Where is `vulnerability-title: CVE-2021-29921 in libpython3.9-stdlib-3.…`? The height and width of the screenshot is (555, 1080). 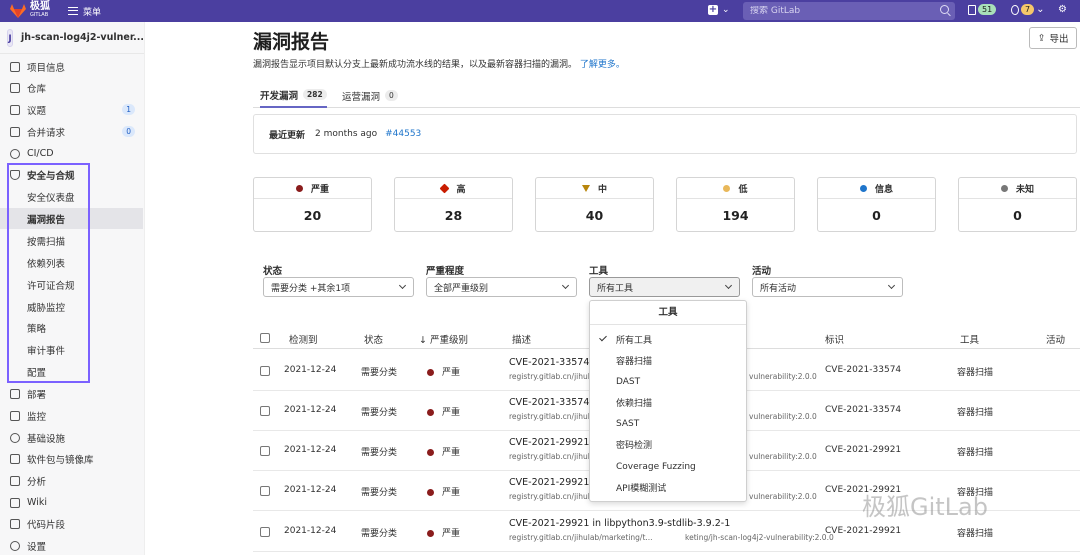
vulnerability-title: CVE-2021-29921 in libpython3.9-stdlib-3.… is located at coordinates (619, 523).